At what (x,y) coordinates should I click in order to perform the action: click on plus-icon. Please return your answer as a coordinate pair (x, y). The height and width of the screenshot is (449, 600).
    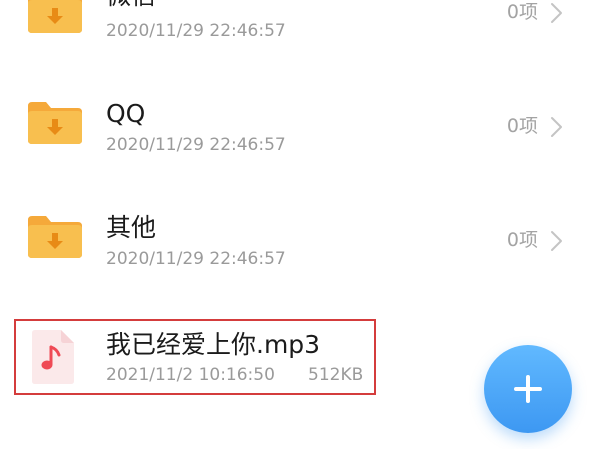
    Looking at the image, I should click on (528, 389).